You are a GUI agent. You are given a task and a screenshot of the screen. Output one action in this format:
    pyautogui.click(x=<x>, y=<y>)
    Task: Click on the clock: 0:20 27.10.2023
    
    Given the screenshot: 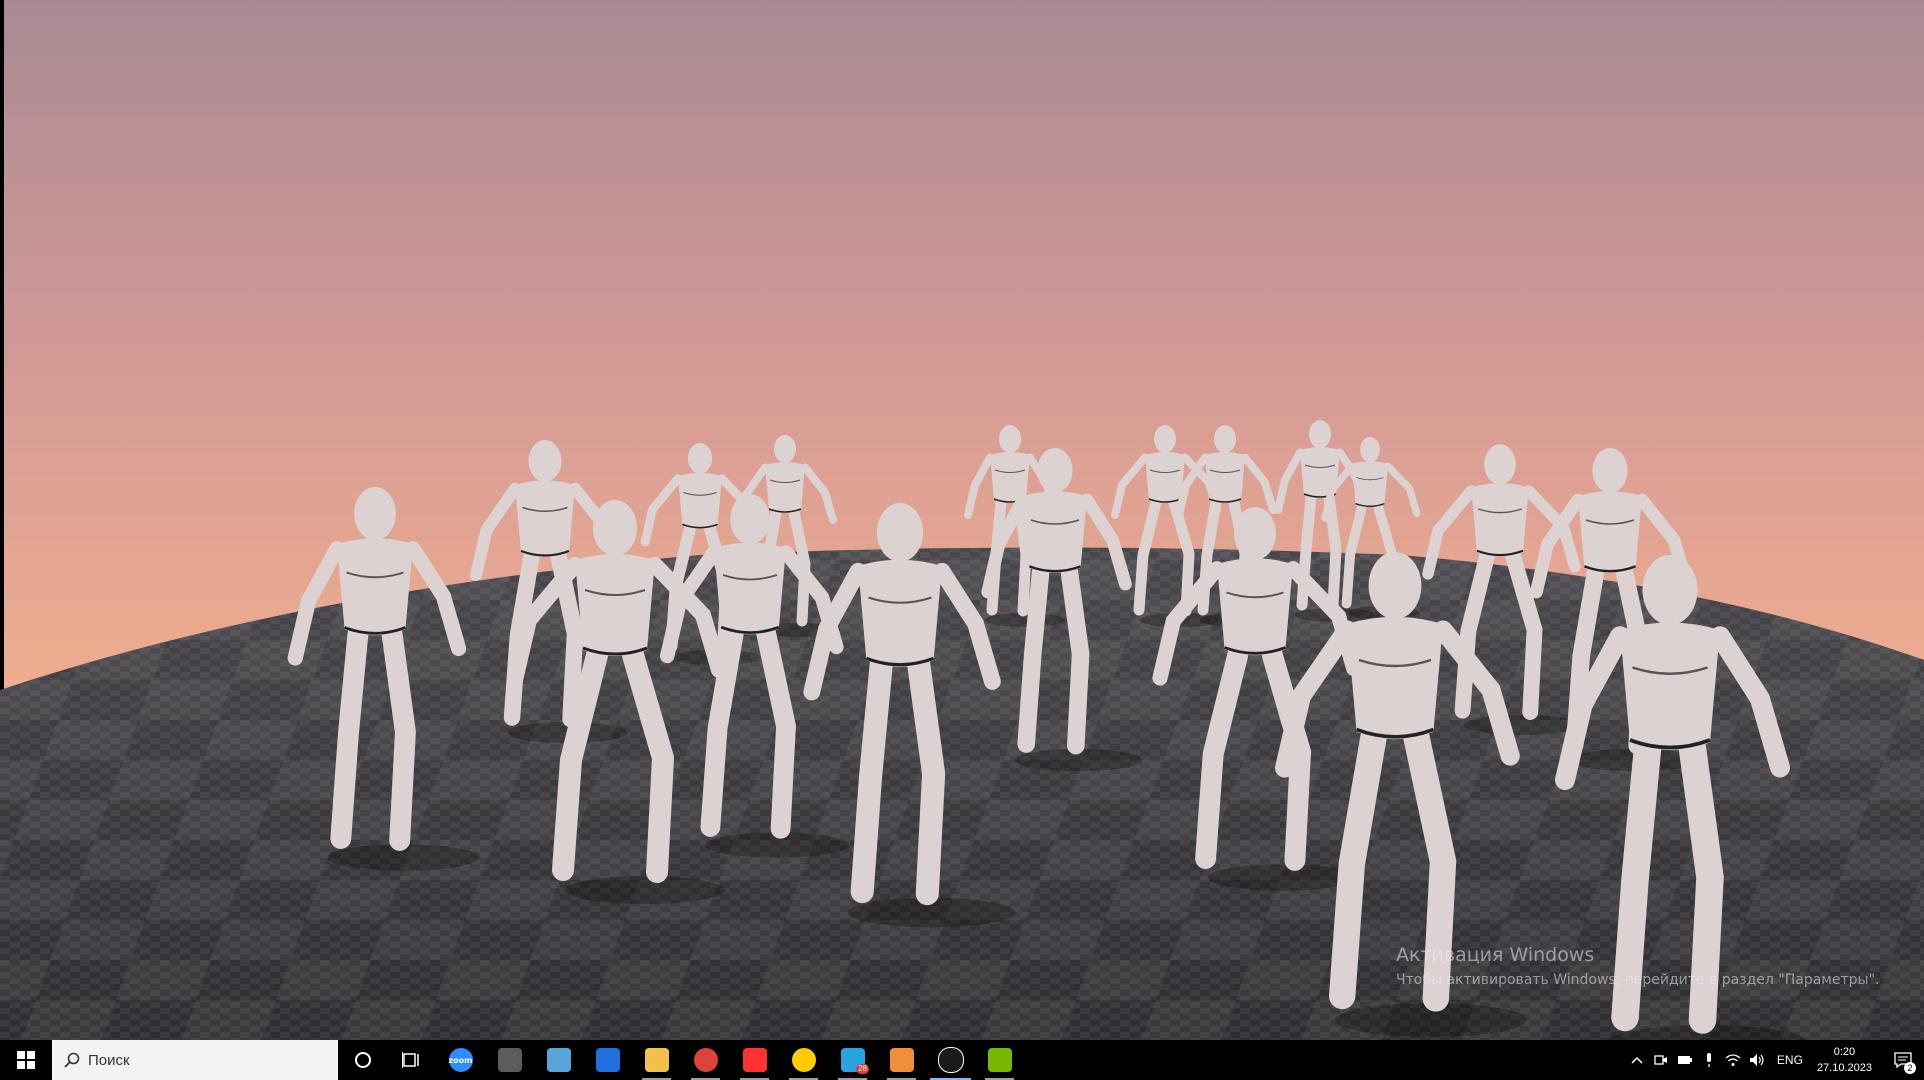 What is the action you would take?
    pyautogui.click(x=1844, y=1060)
    